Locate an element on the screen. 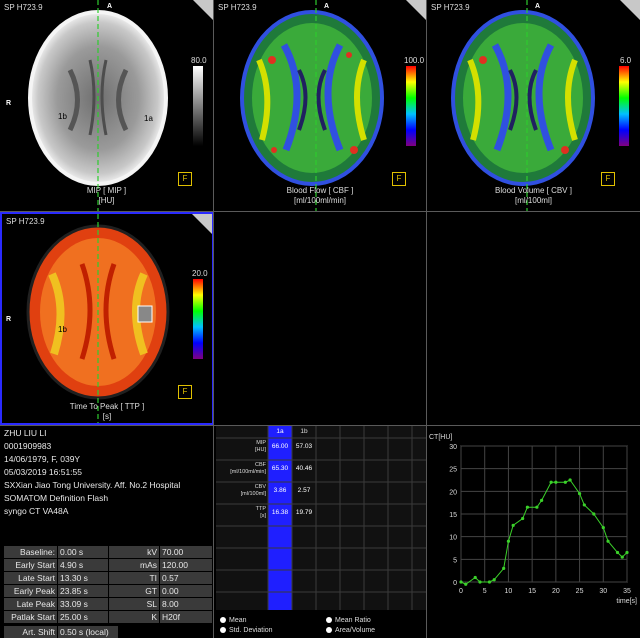 Image resolution: width=640 pixels, height=638 pixels. param-row: Early Peak 23.85 s GT 0.00 is located at coordinates (108, 591).